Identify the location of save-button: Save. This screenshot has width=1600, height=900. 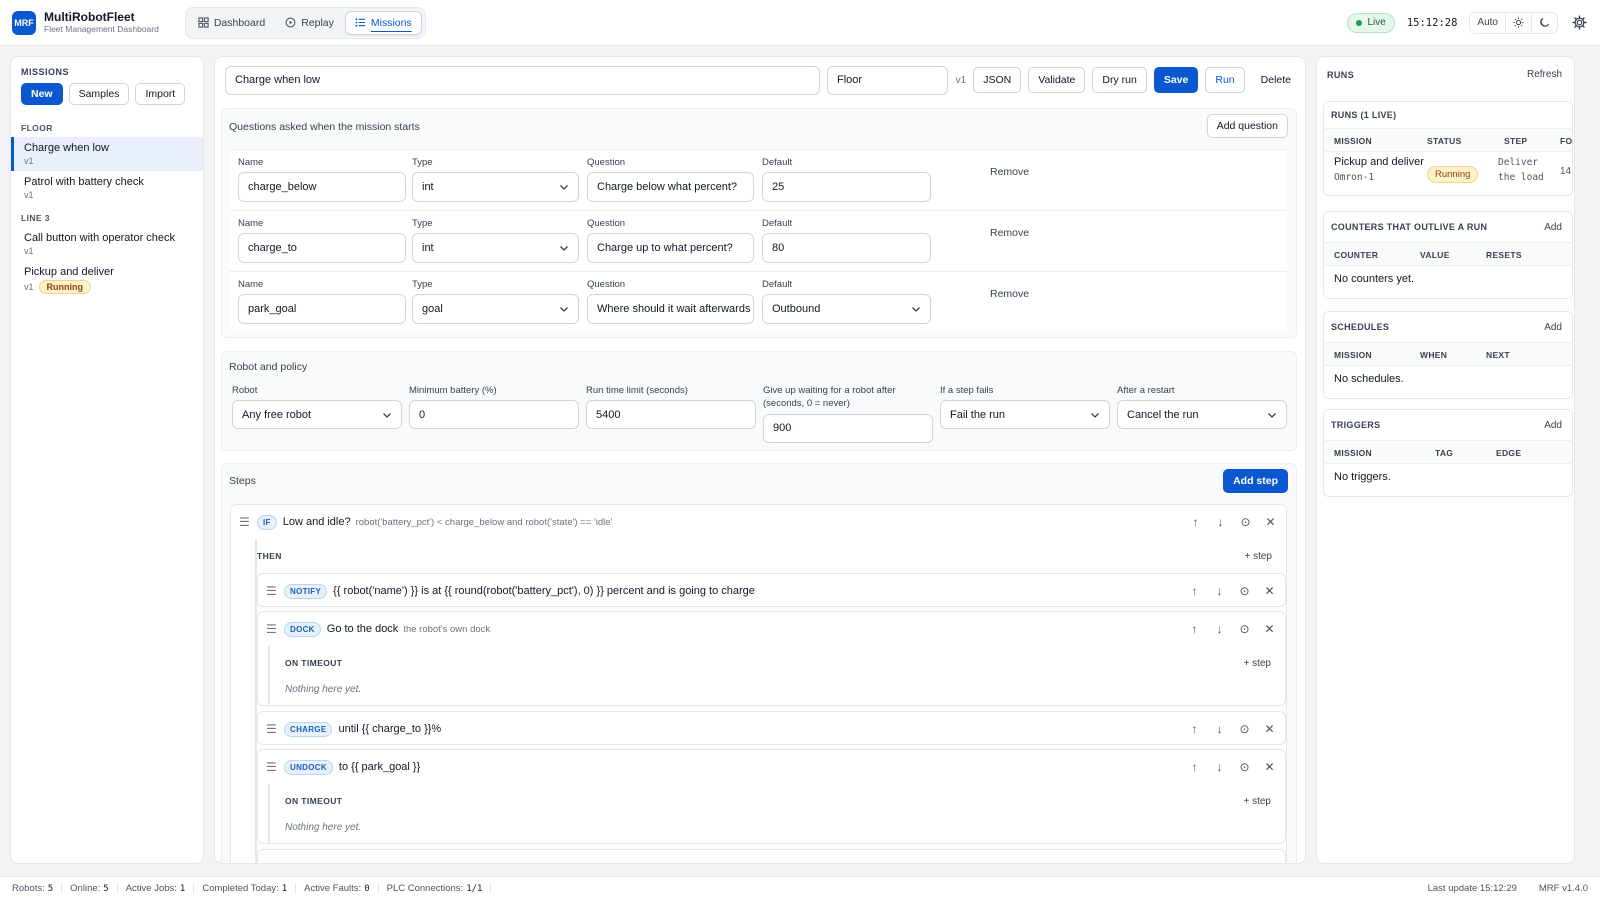
(1176, 80).